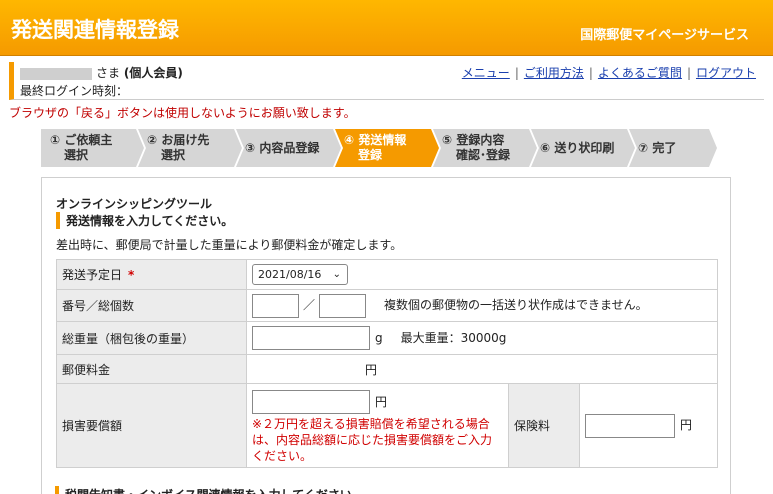 Image resolution: width=773 pixels, height=494 pixels. I want to click on page-title: 発送関連情報登録, so click(95, 30).